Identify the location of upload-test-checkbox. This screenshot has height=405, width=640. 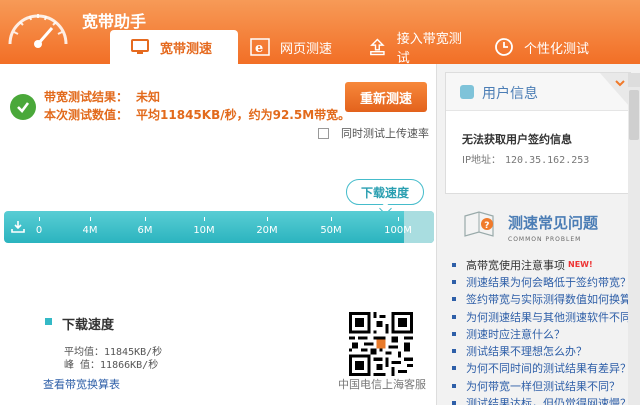
(323, 133).